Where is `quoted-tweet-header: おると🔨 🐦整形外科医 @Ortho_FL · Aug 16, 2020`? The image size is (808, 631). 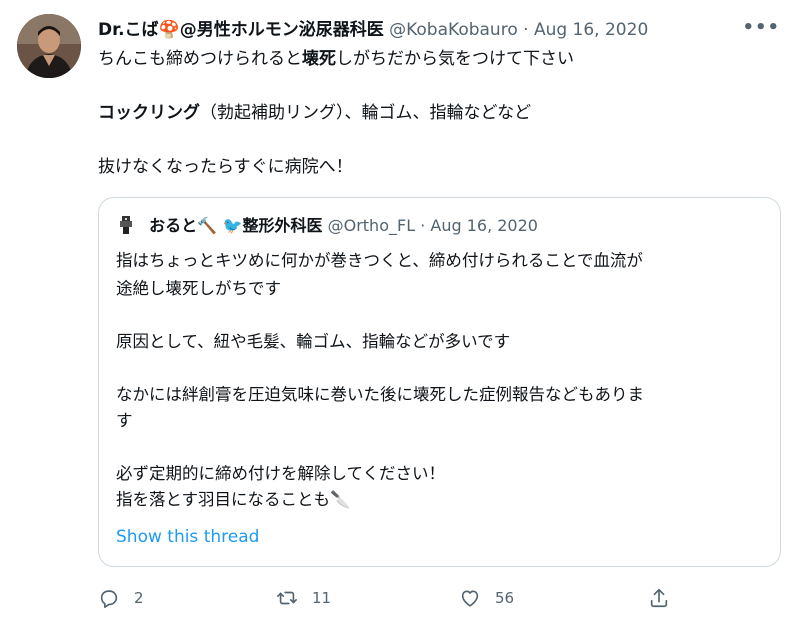
quoted-tweet-header: おると🔨 🐦整形外科医 @Ortho_FL · Aug 16, 2020 is located at coordinates (327, 226).